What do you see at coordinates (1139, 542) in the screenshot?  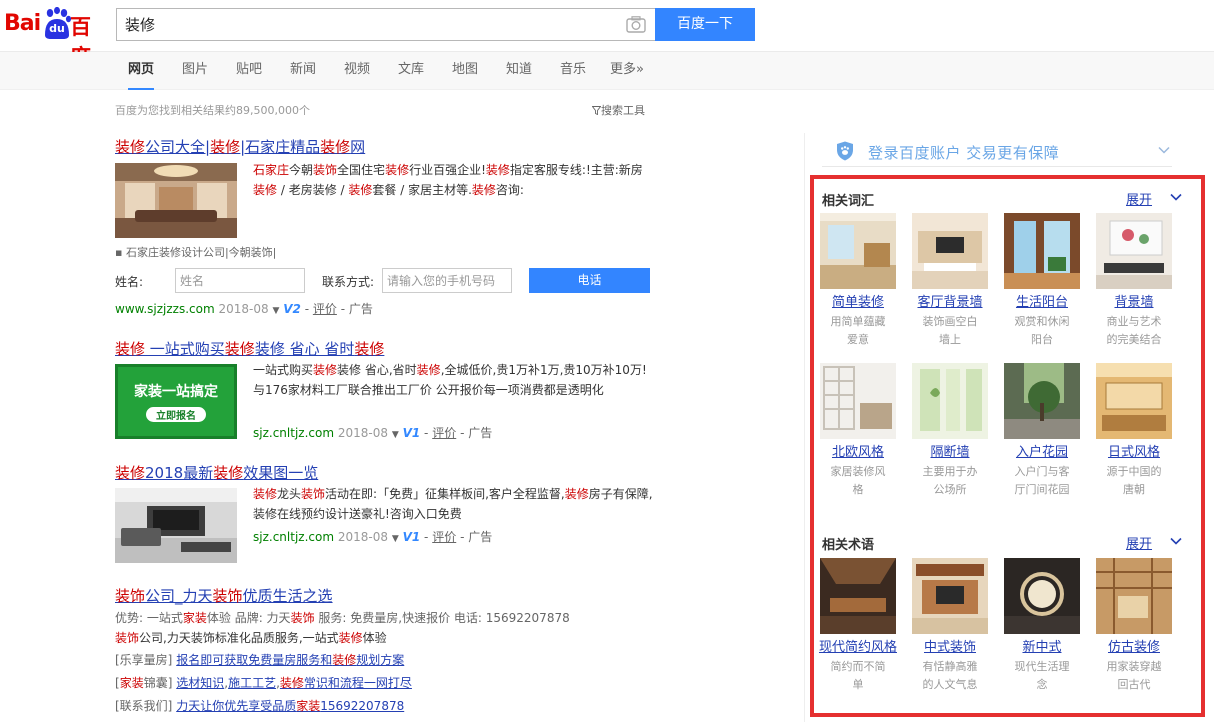 I see `related-terms-expand: 展开` at bounding box center [1139, 542].